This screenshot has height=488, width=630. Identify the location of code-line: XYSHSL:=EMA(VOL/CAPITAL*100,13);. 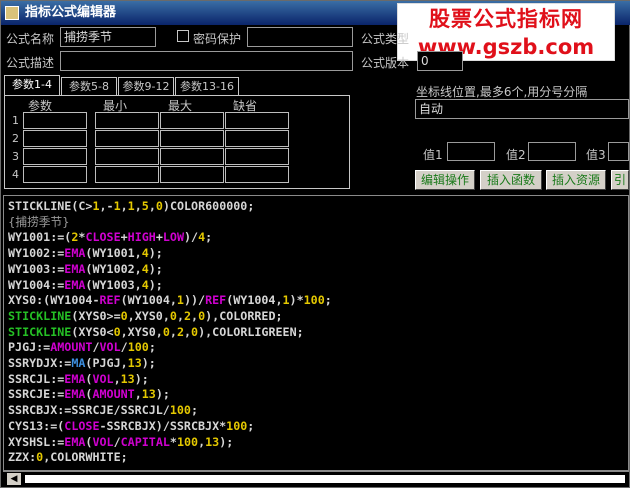
(120, 442).